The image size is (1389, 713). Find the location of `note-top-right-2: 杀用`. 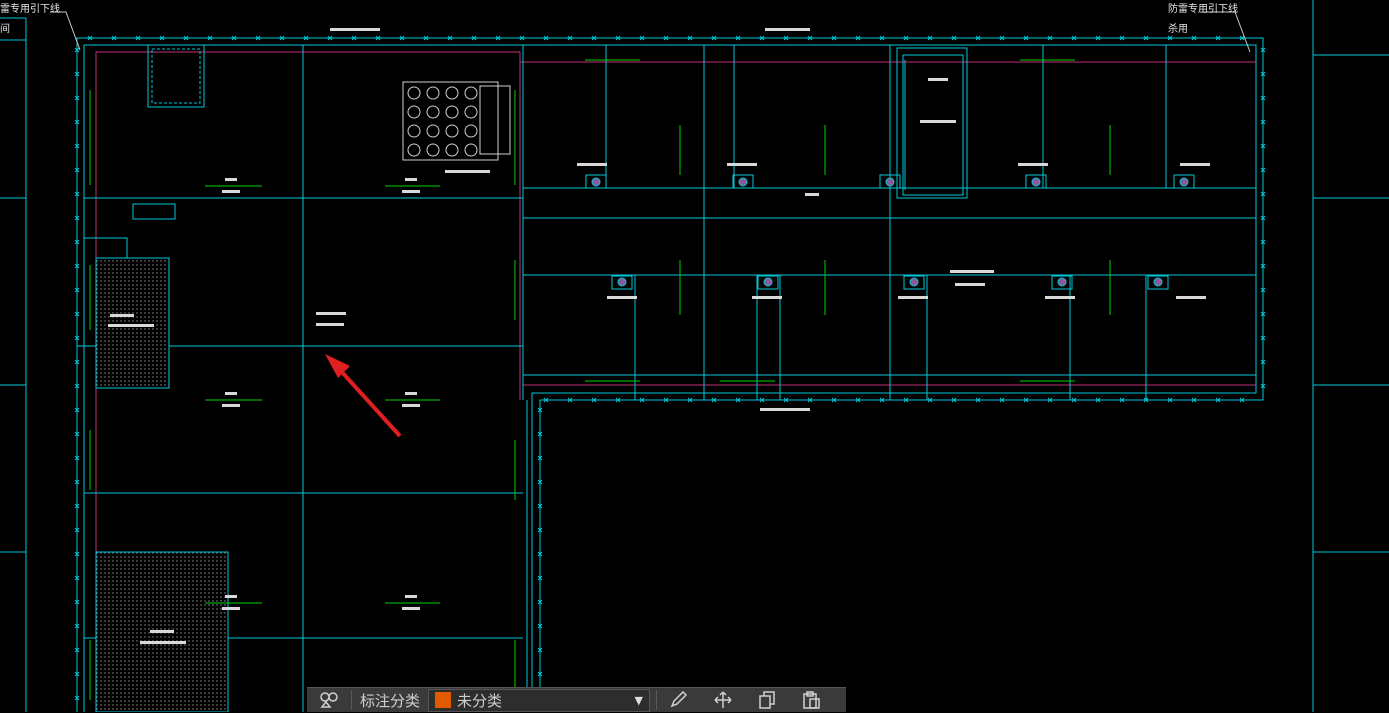

note-top-right-2: 杀用 is located at coordinates (1178, 29).